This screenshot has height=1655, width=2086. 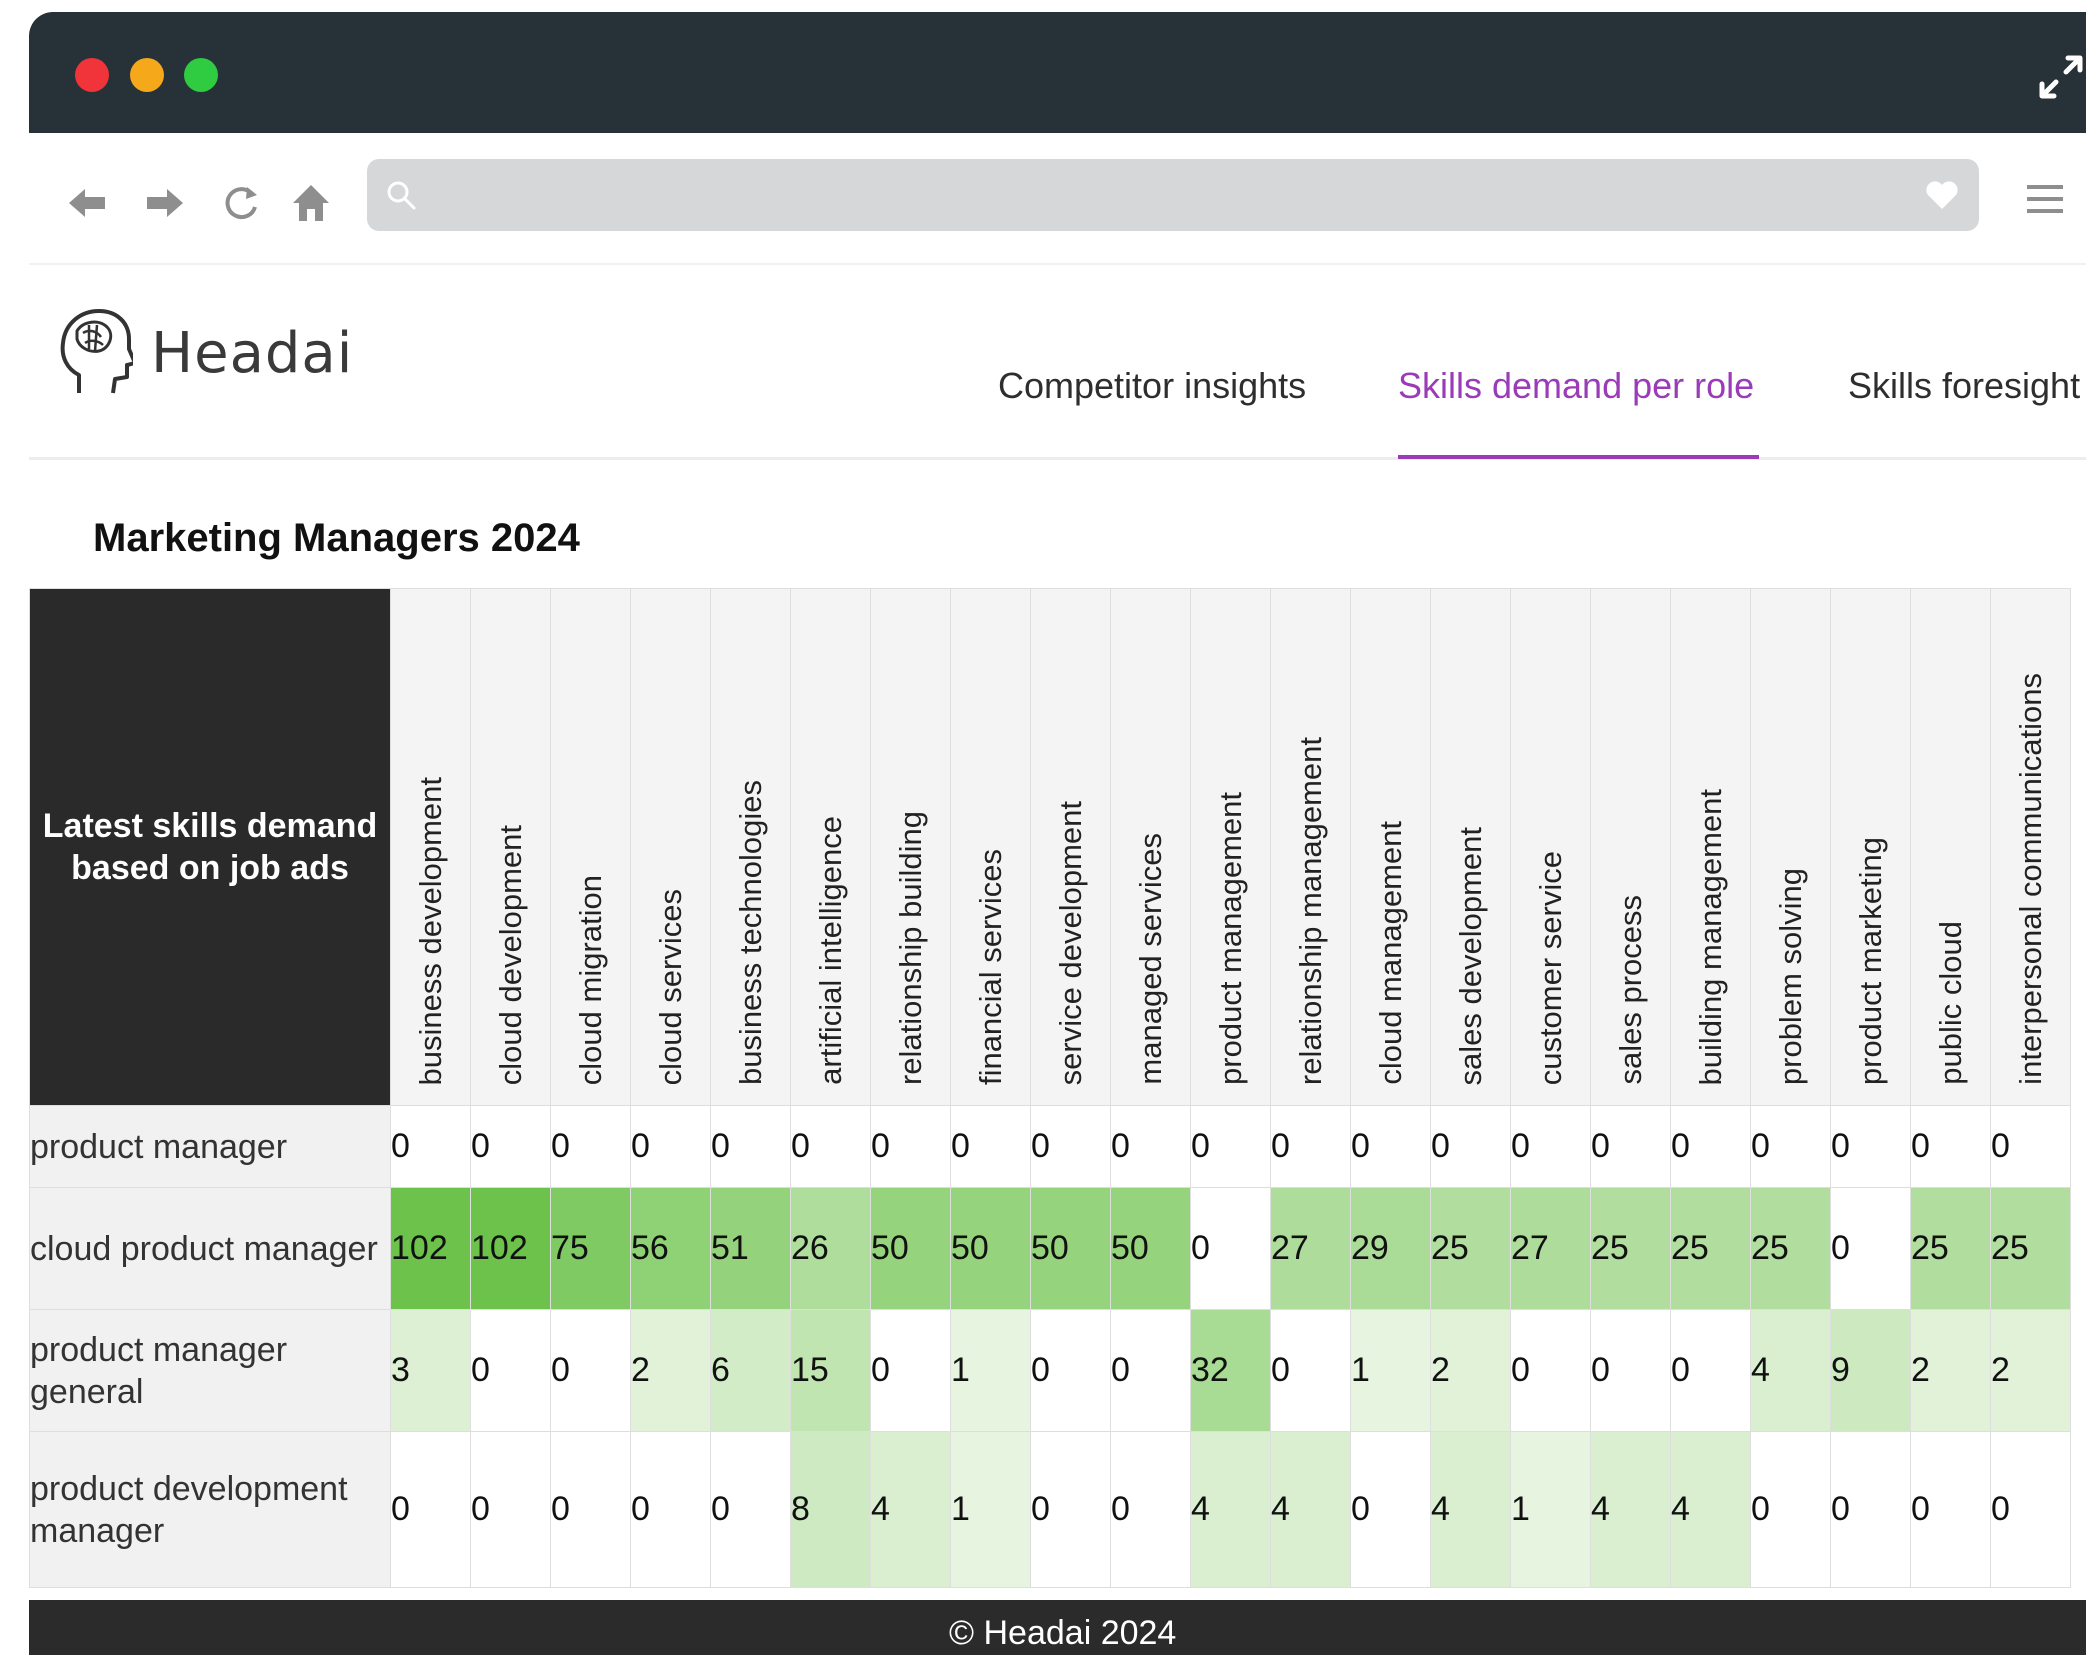 I want to click on skill-column-header: business development, so click(x=430, y=847).